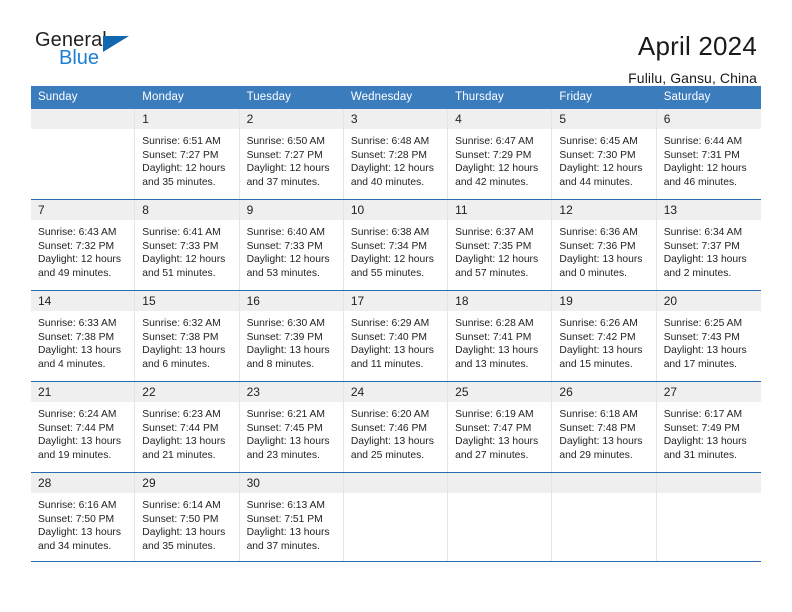  I want to click on sunset-text: Sunset: 7:33 PM, so click(284, 246).